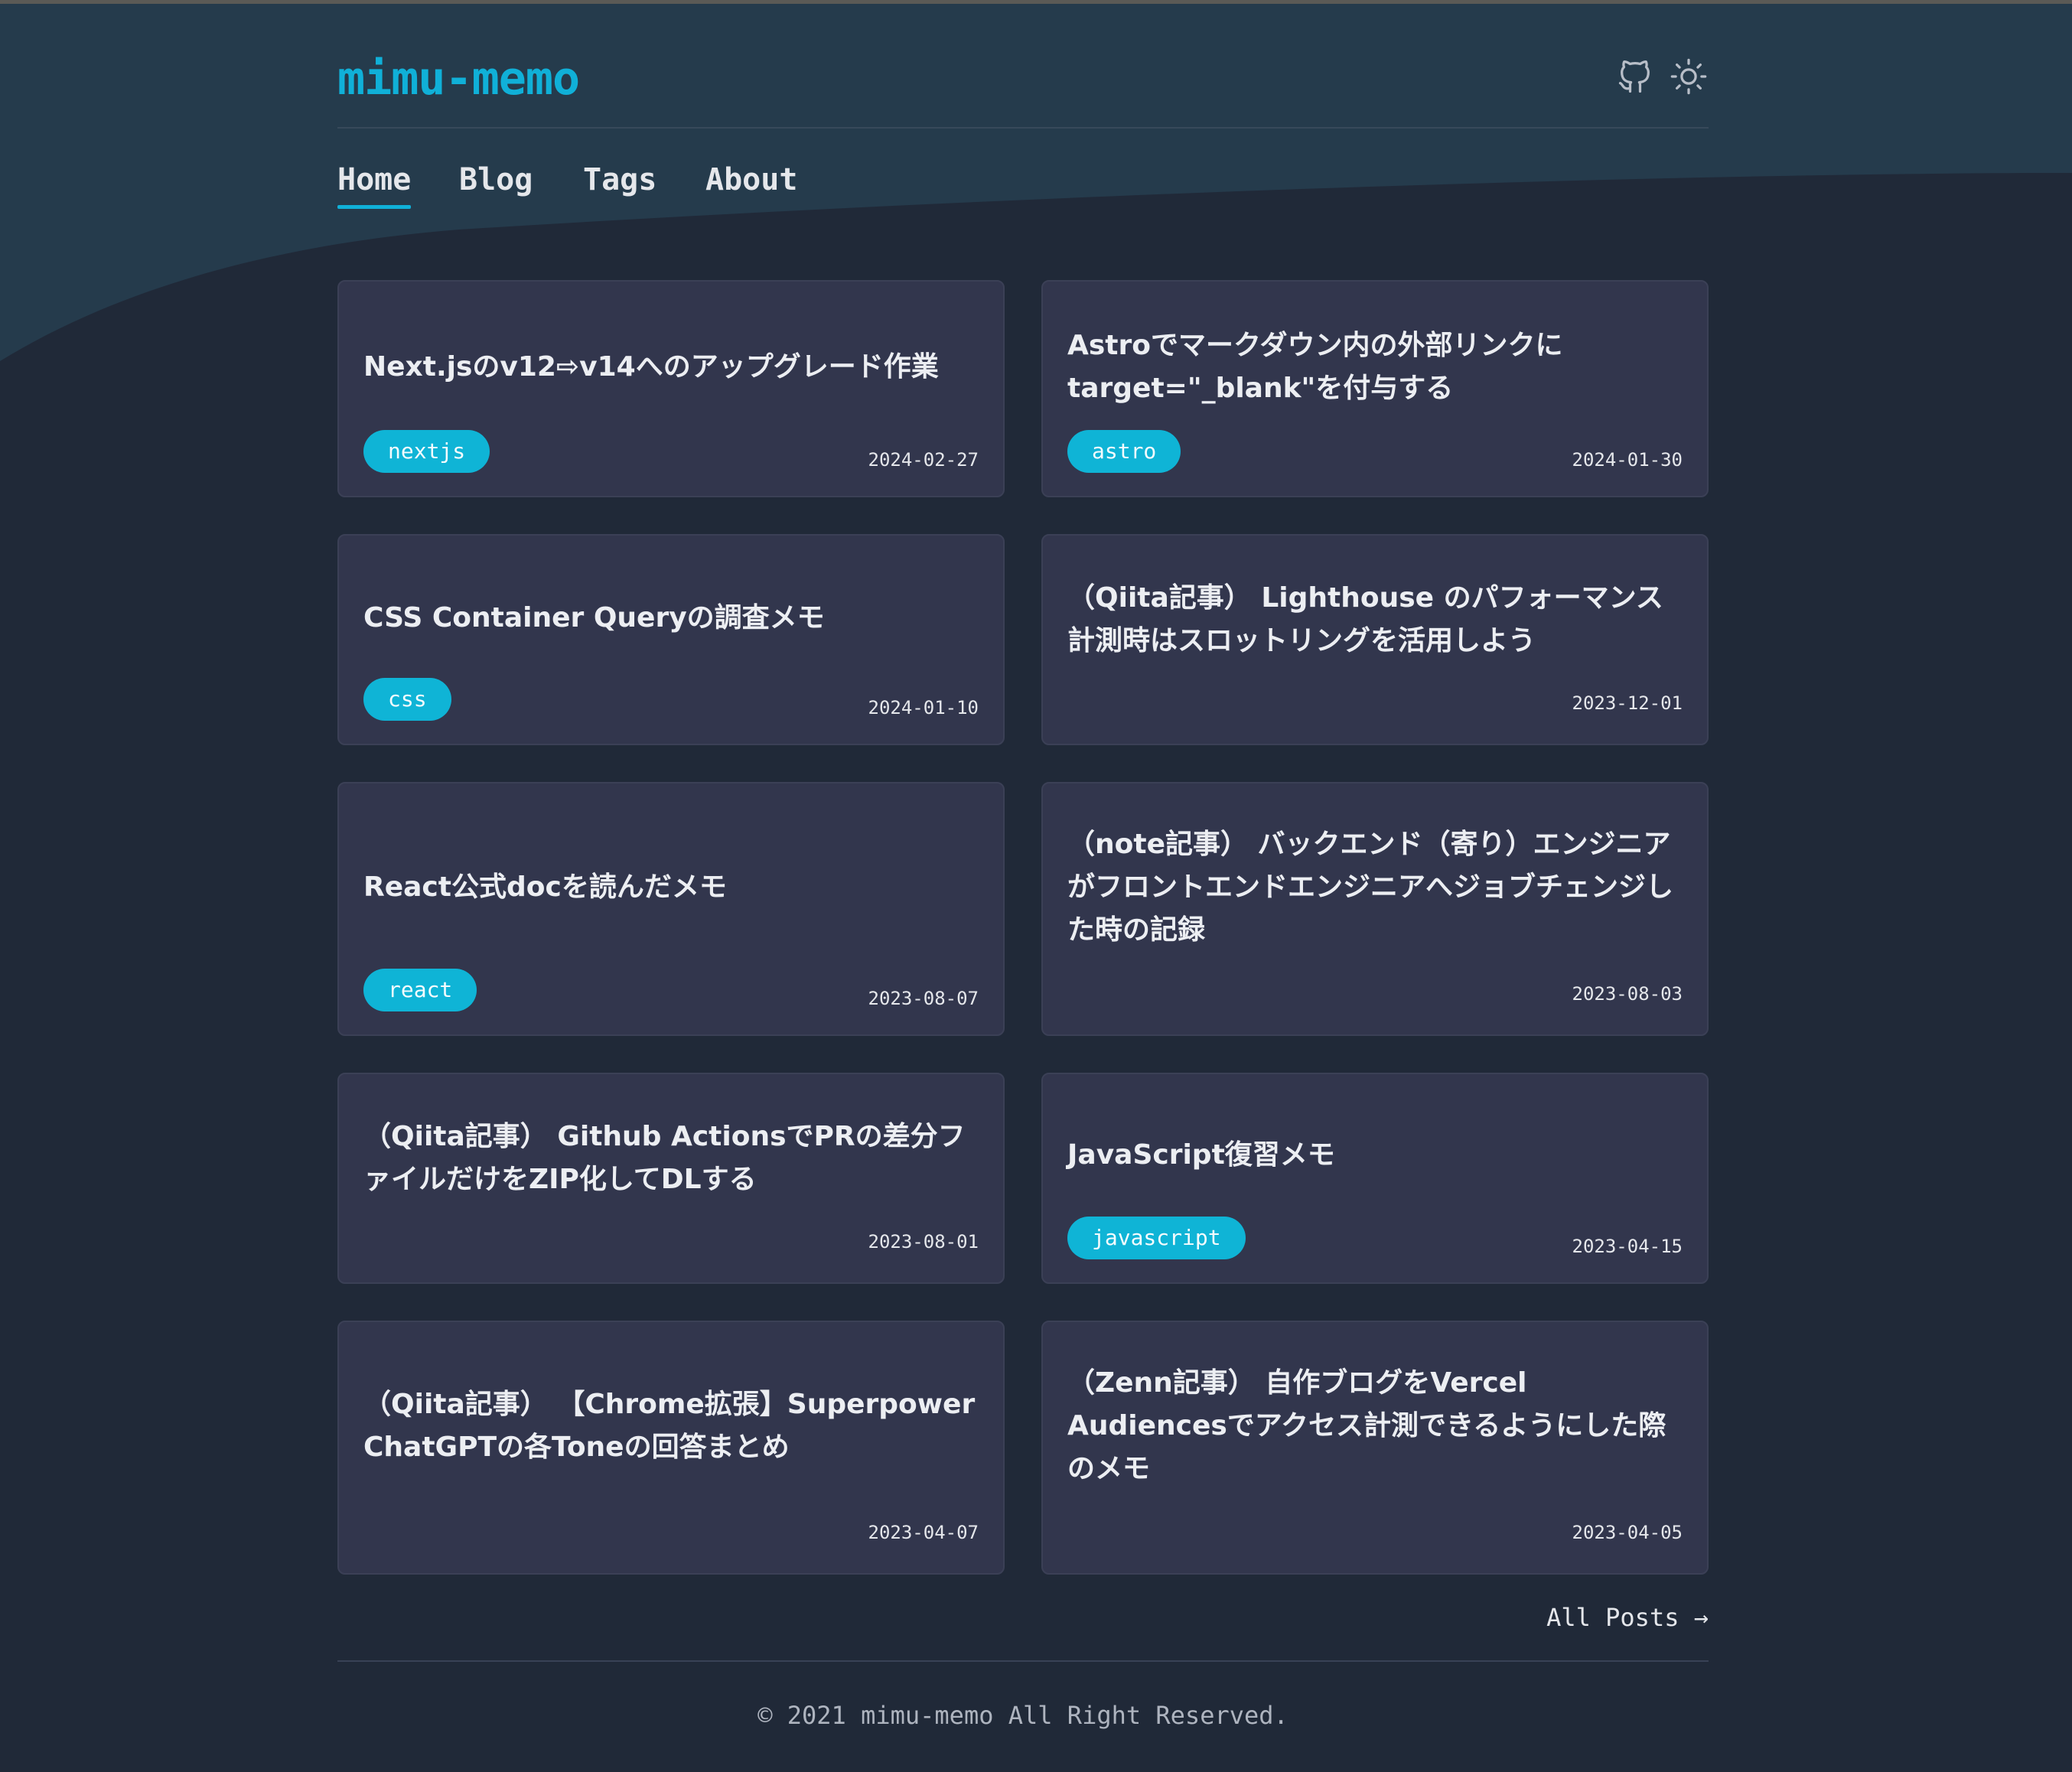 Image resolution: width=2072 pixels, height=1772 pixels. I want to click on post-date: 2023-04-05, so click(1627, 1532).